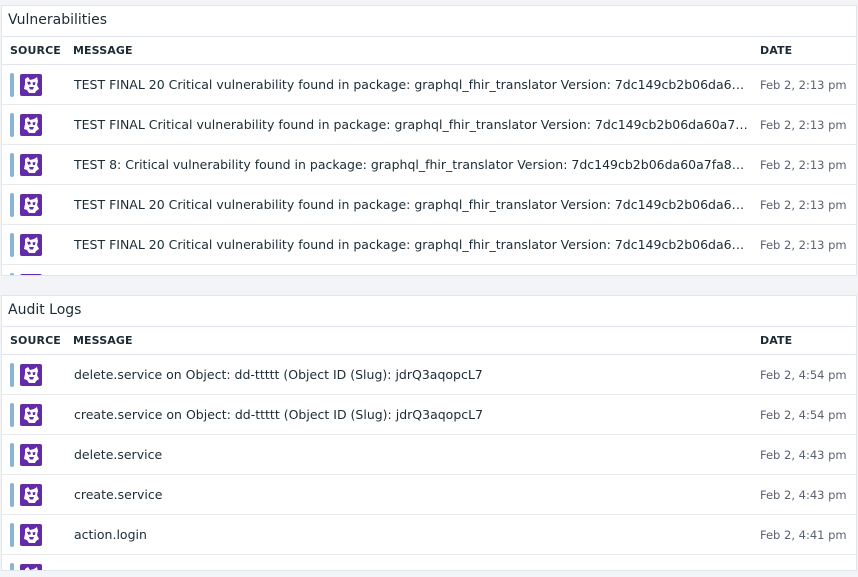  What do you see at coordinates (429, 495) in the screenshot?
I see `table-row: create.service Feb 2, 4:43 pm` at bounding box center [429, 495].